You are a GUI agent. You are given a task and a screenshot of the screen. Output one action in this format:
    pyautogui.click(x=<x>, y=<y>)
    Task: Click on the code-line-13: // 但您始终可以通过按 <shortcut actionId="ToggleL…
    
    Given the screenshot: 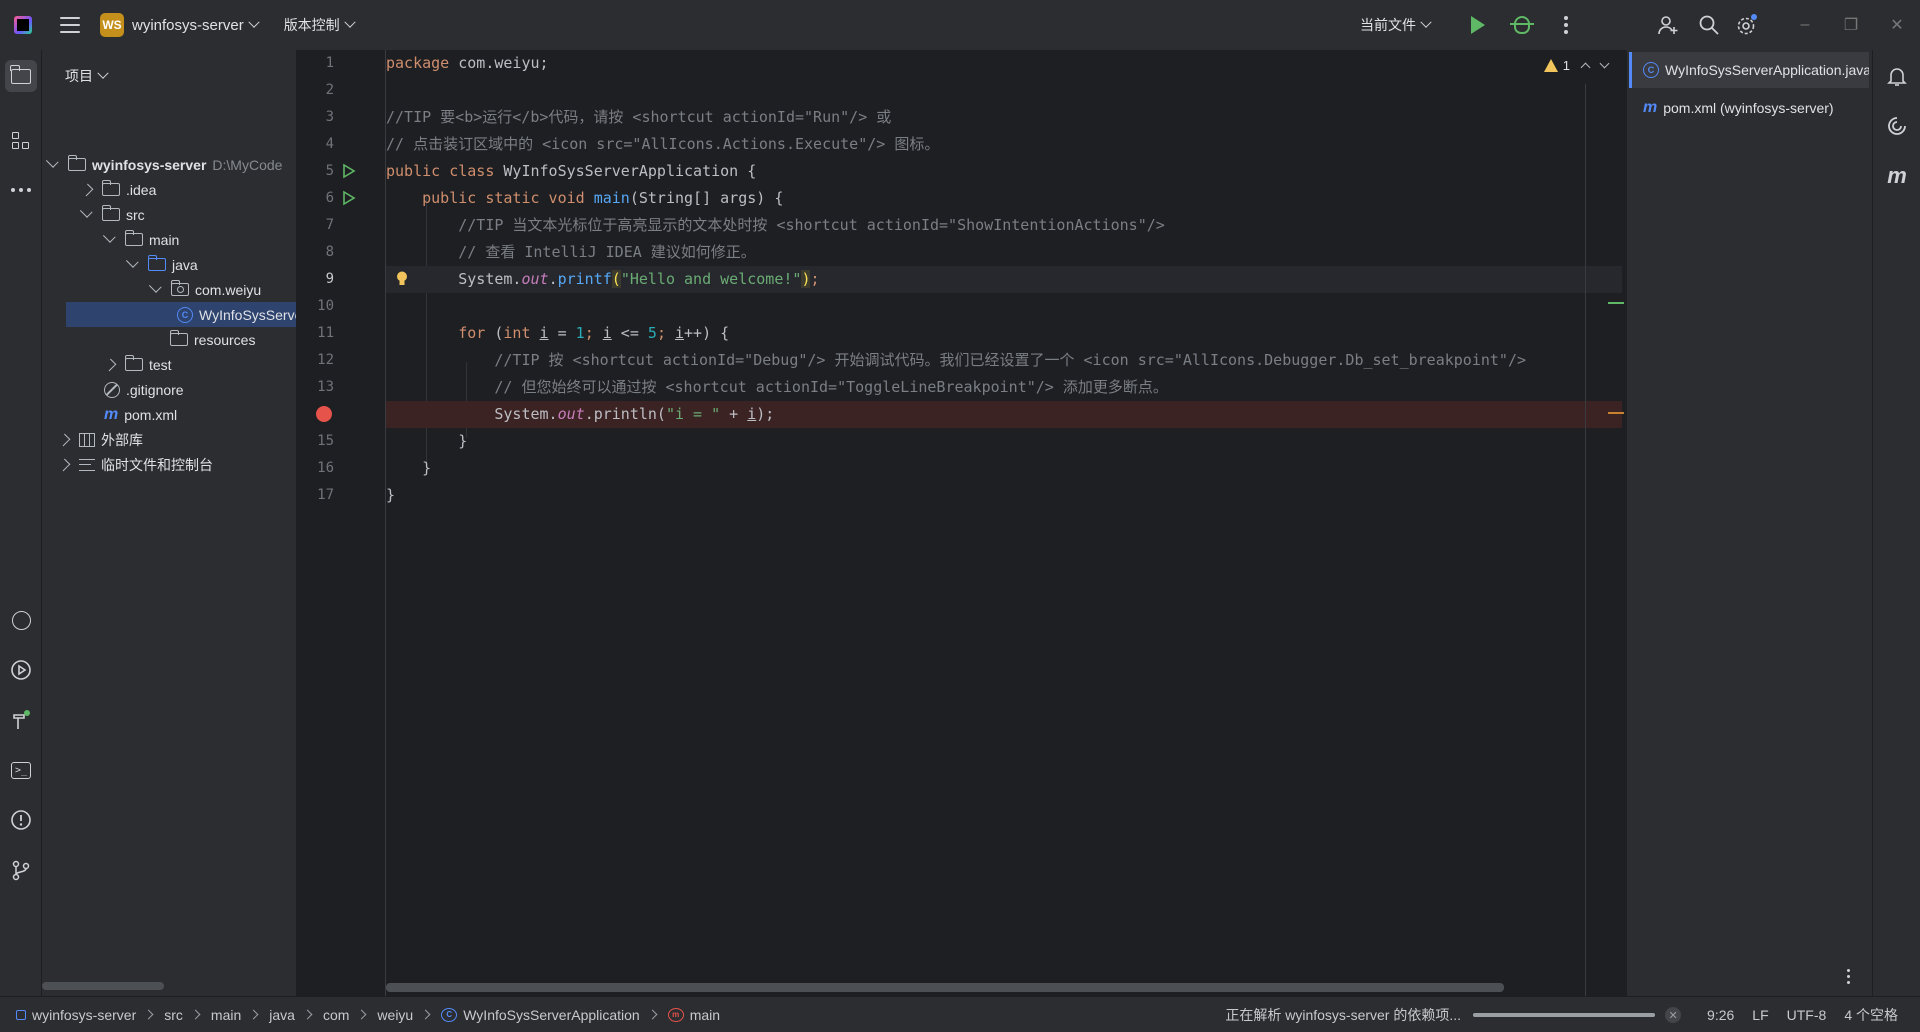 What is the action you would take?
    pyautogui.click(x=831, y=387)
    